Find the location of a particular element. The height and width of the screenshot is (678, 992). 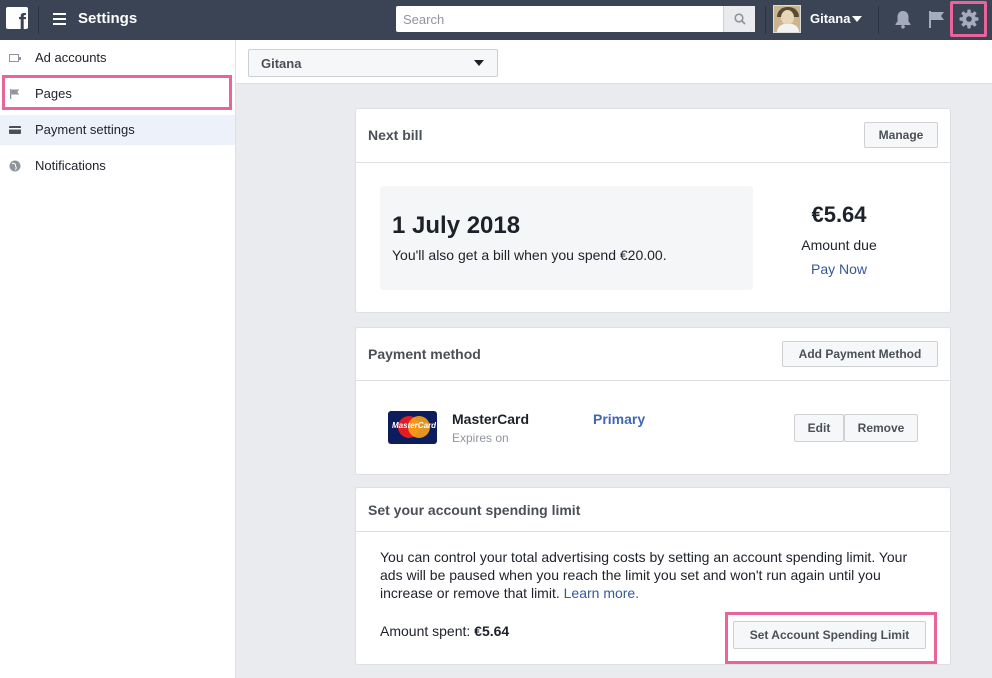

amount-spent: Amount spent: €5.64 is located at coordinates (444, 631).